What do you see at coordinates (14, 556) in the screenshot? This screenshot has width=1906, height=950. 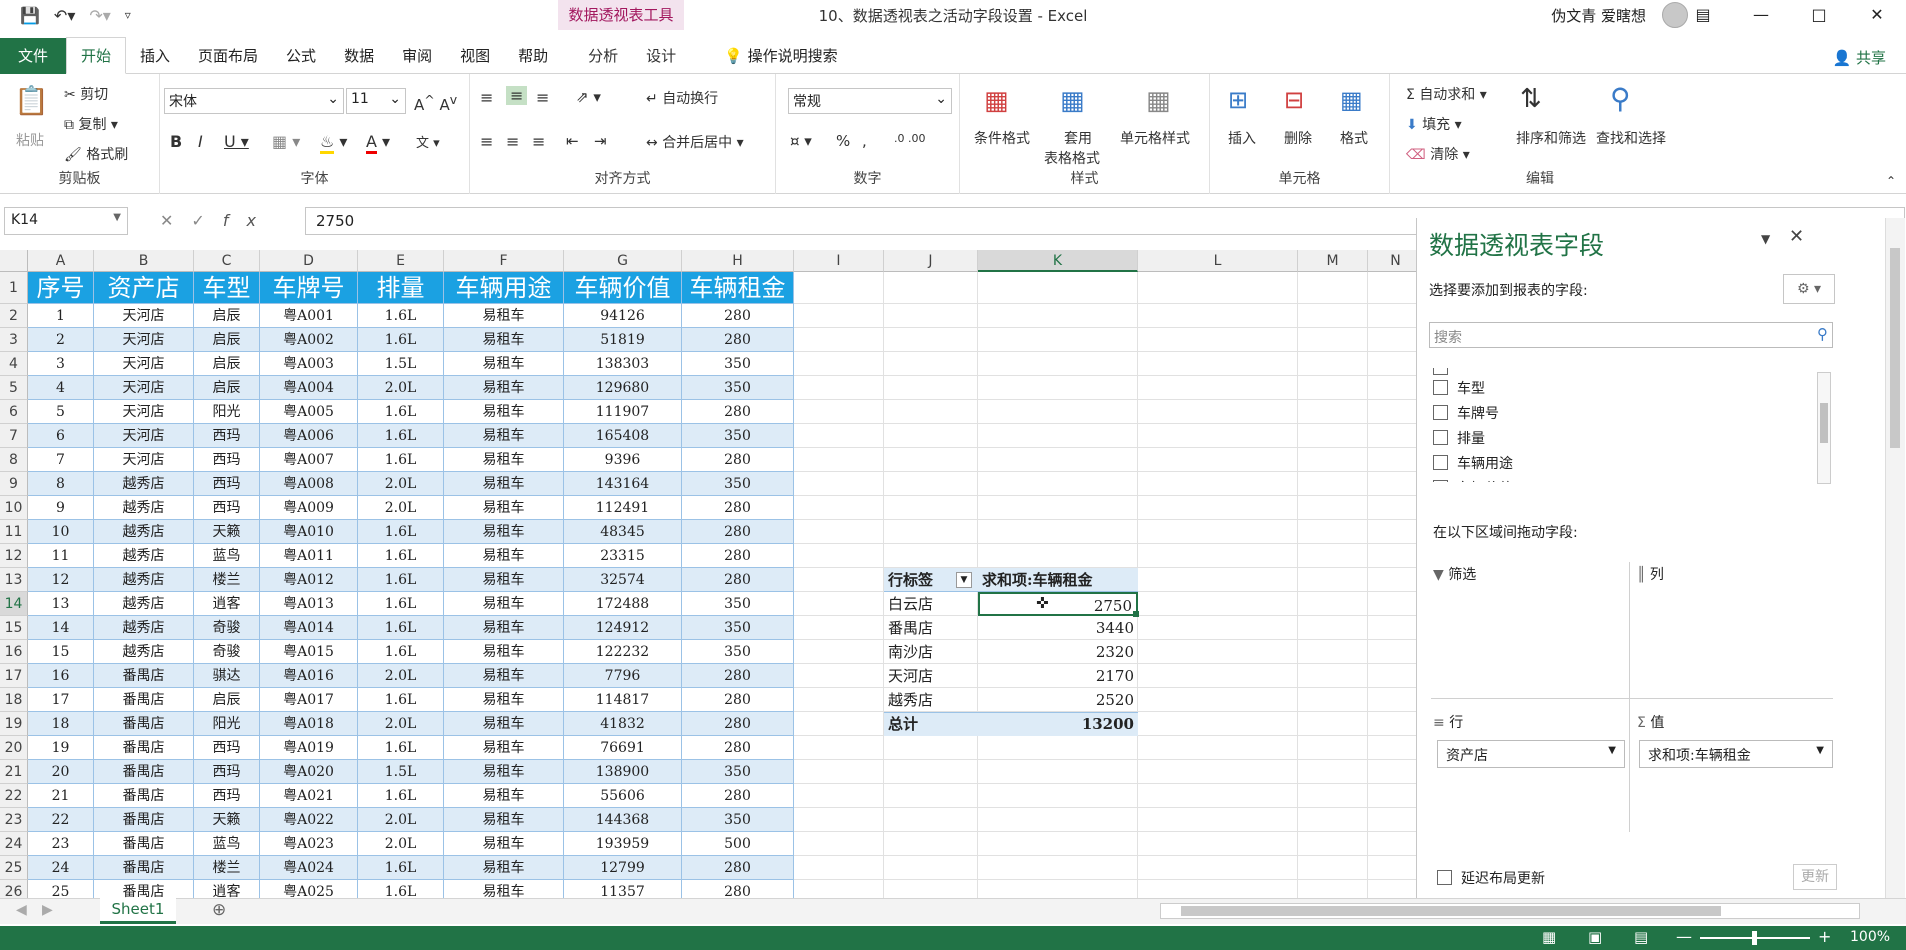 I see `row-header: 12` at bounding box center [14, 556].